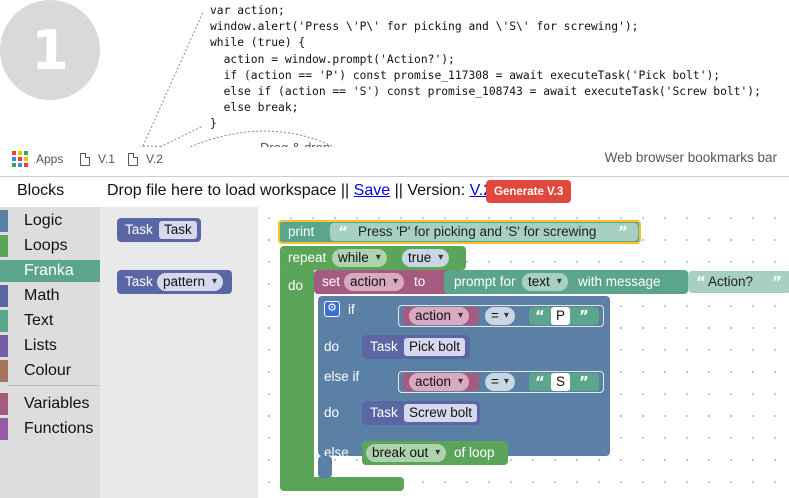  Describe the element at coordinates (50, 346) in the screenshot. I see `category-lists: Lists` at that location.